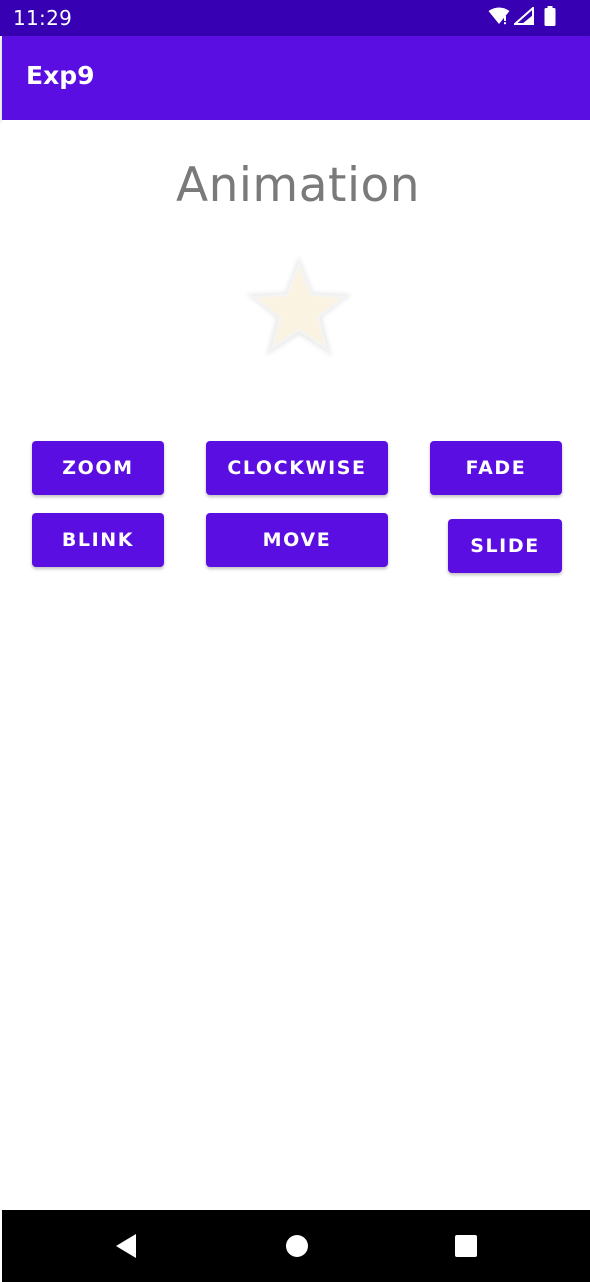 The image size is (590, 1282). Describe the element at coordinates (296, 78) in the screenshot. I see `app-bar: Exp9` at that location.